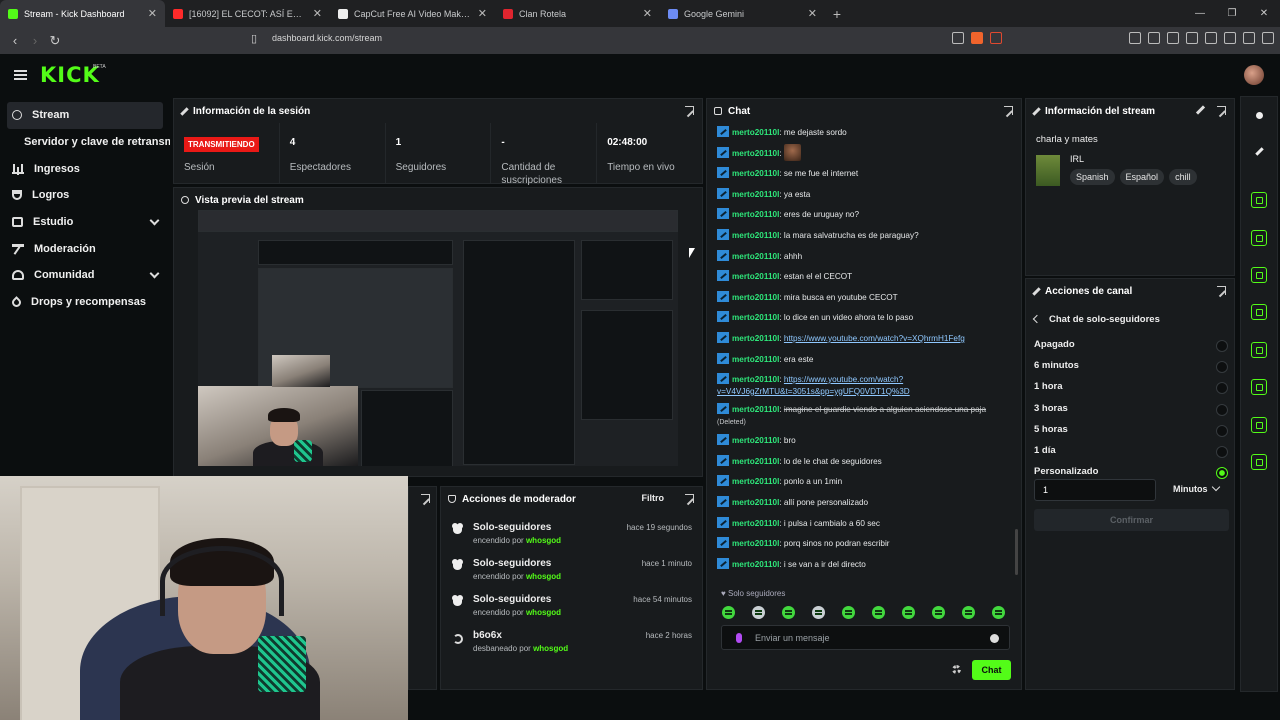 The image size is (1280, 720). Describe the element at coordinates (55, 41) in the screenshot. I see `reload-icon: ↻` at that location.